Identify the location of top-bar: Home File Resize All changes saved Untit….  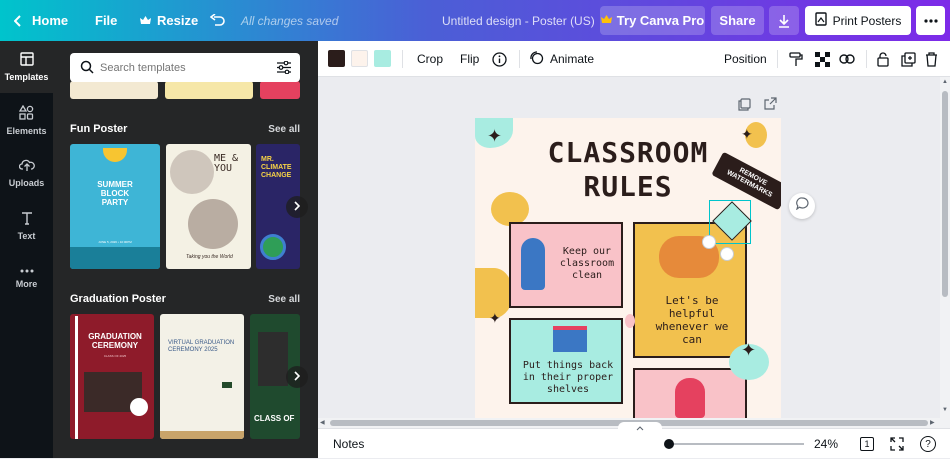
(475, 20).